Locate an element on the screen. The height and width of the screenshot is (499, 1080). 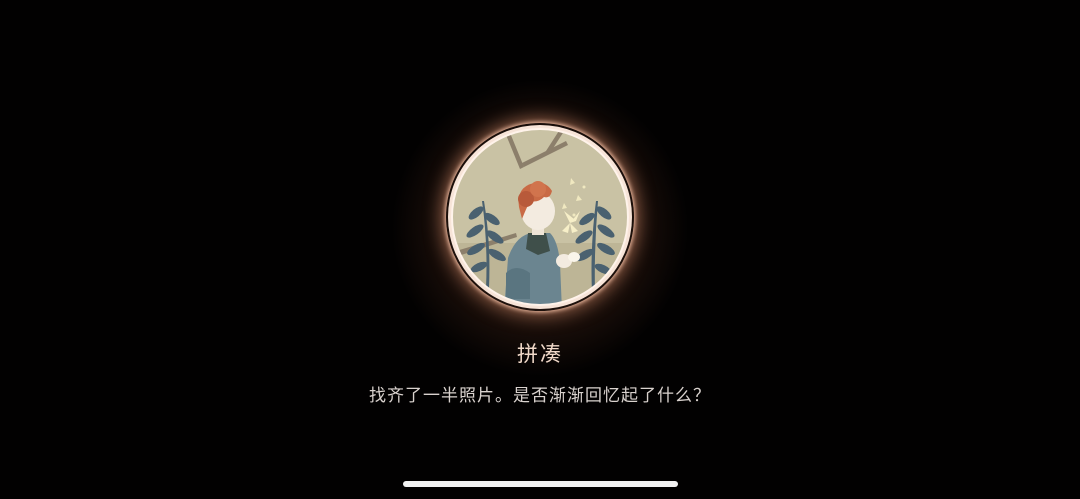
home-indicator-bar is located at coordinates (540, 484).